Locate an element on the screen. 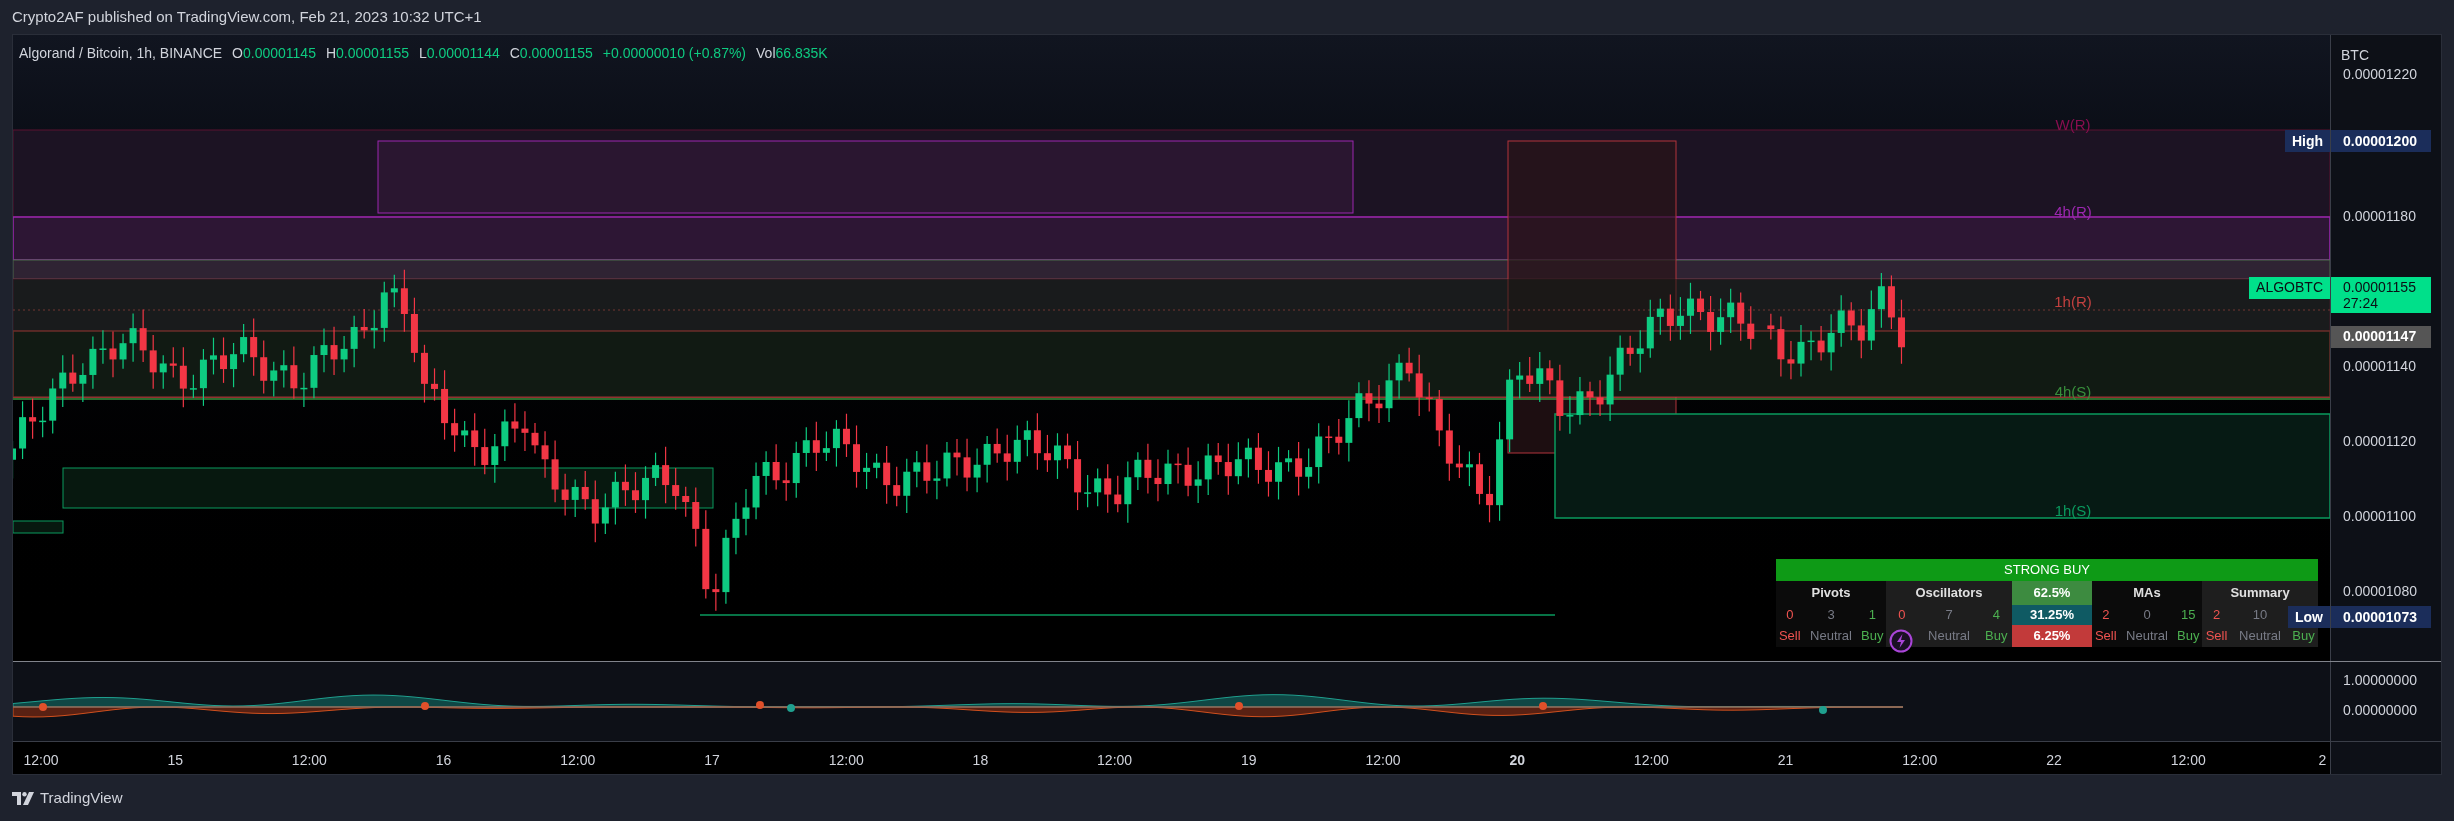 The height and width of the screenshot is (821, 2454). group-title: Summary is located at coordinates (2260, 593).